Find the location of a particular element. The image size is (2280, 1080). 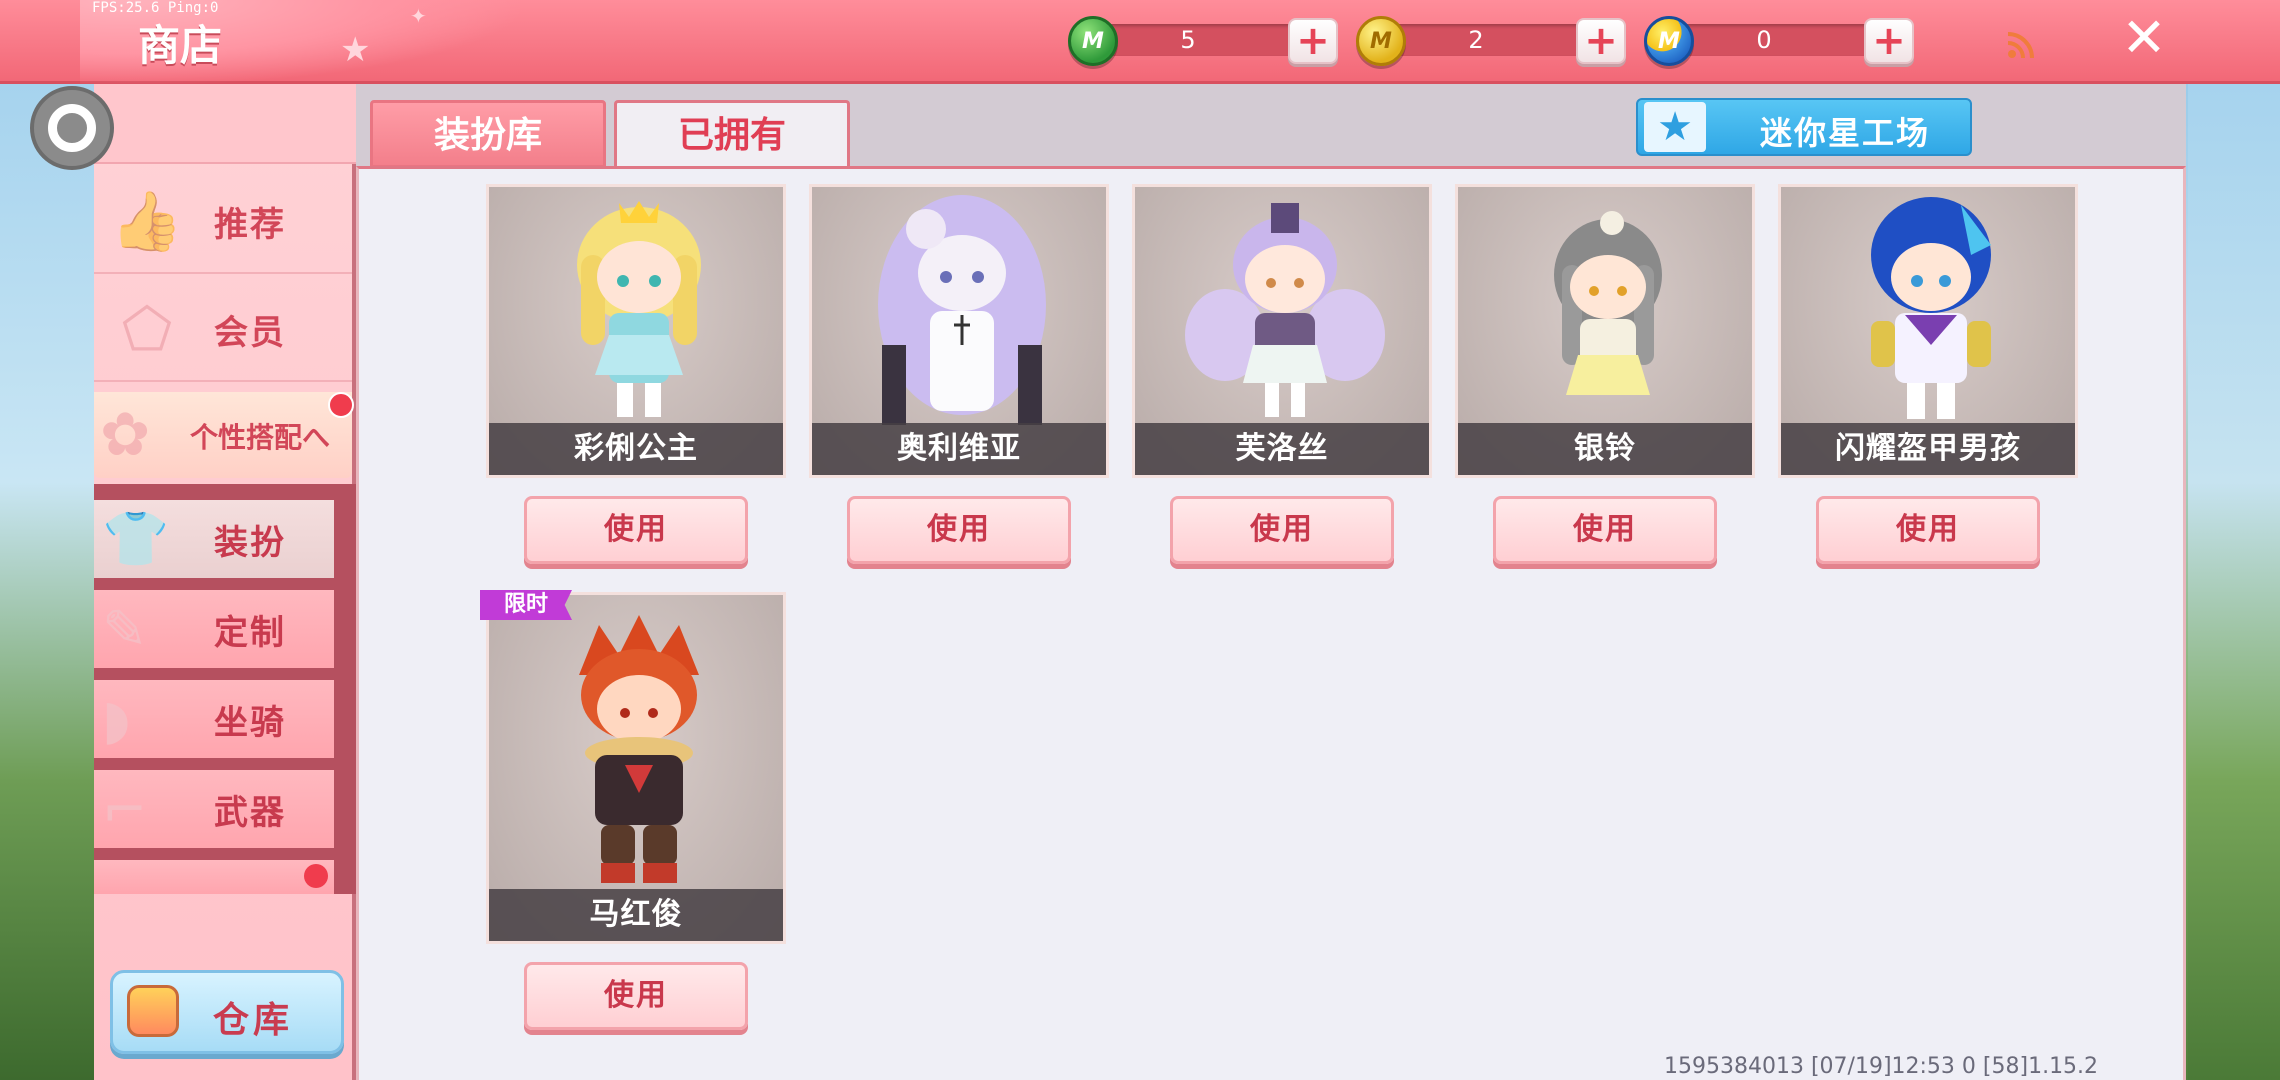

tab-outfit-library: 装扮库 is located at coordinates (488, 134).